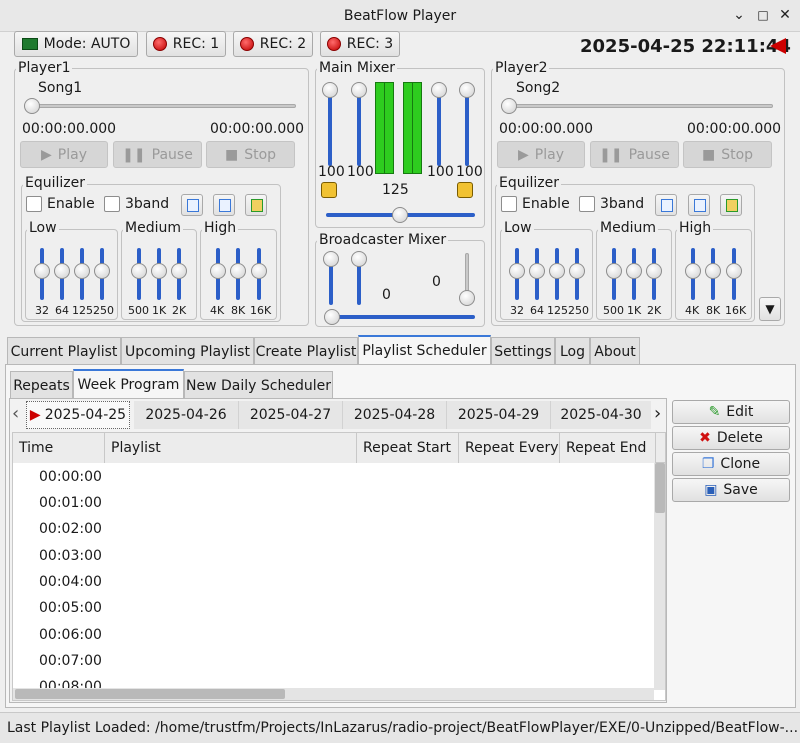  Describe the element at coordinates (572, 351) in the screenshot. I see `tab-log: Log` at that location.